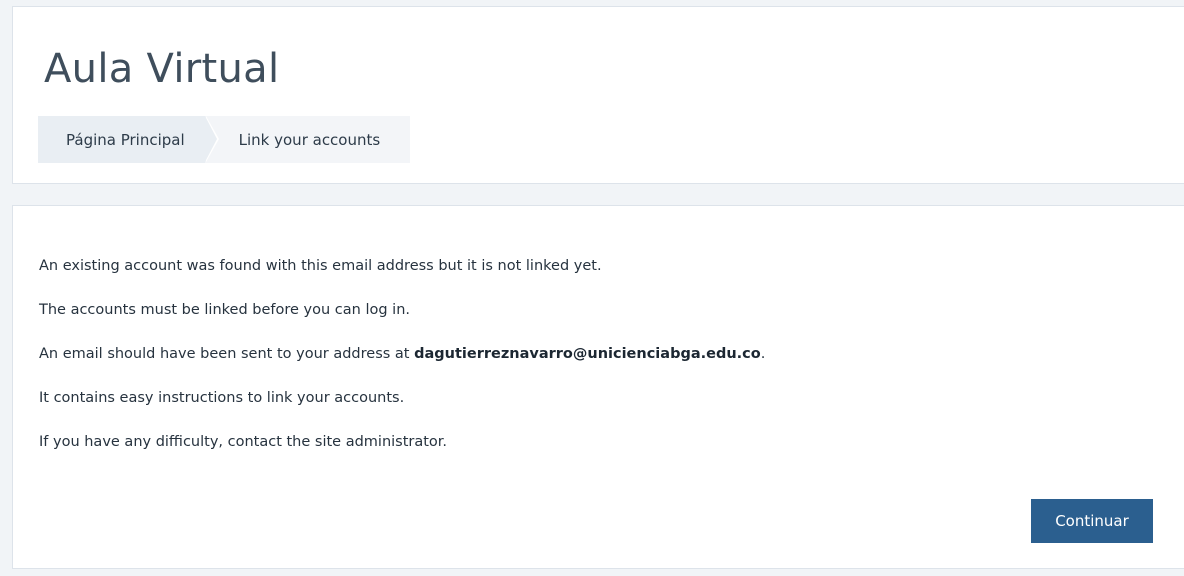 This screenshot has width=1184, height=576. I want to click on breadcrumb-home-label: Página Principal, so click(125, 139).